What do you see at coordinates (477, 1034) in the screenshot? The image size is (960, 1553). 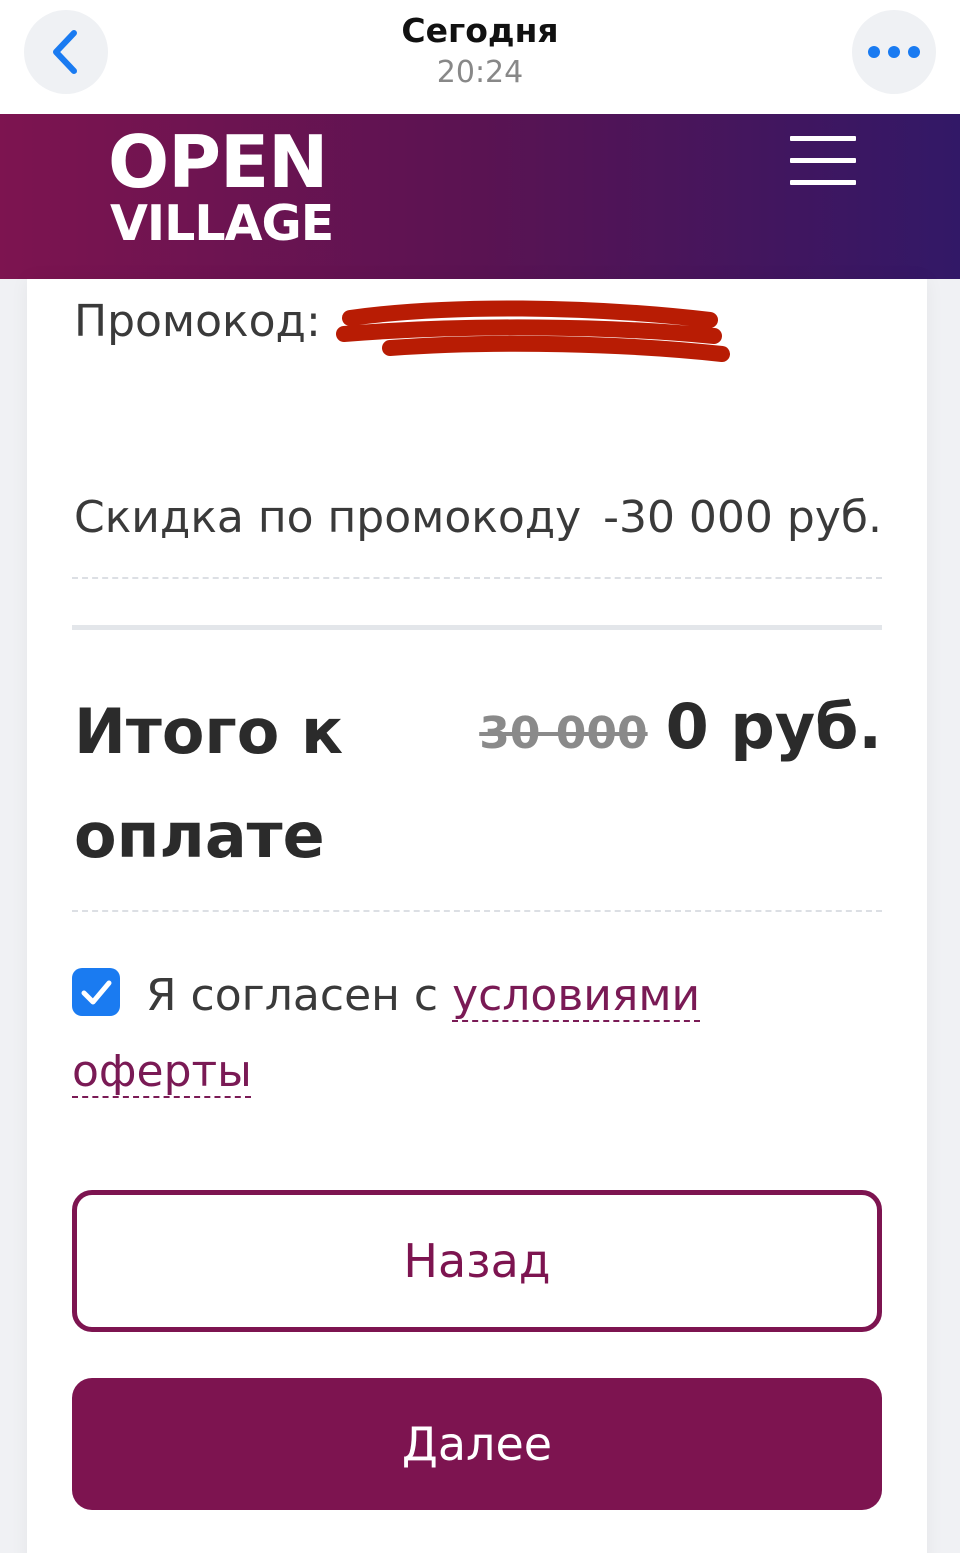 I see `agreement-row: Я согласен с условиями оферты` at bounding box center [477, 1034].